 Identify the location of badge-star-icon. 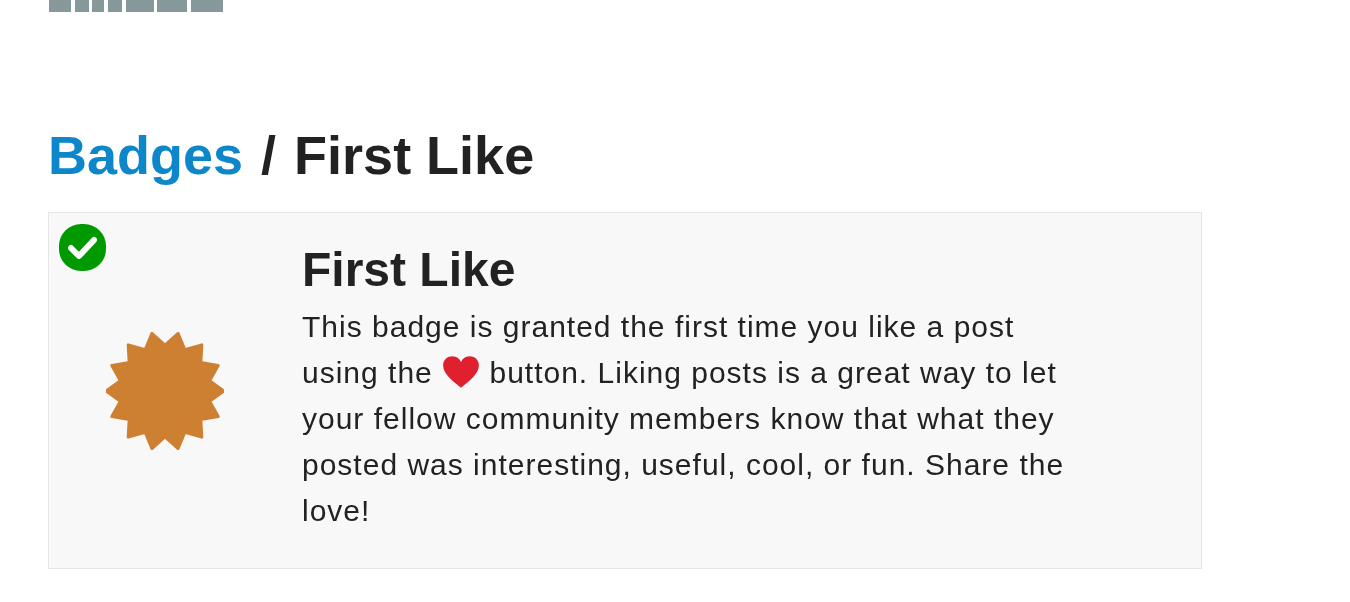
(165, 390).